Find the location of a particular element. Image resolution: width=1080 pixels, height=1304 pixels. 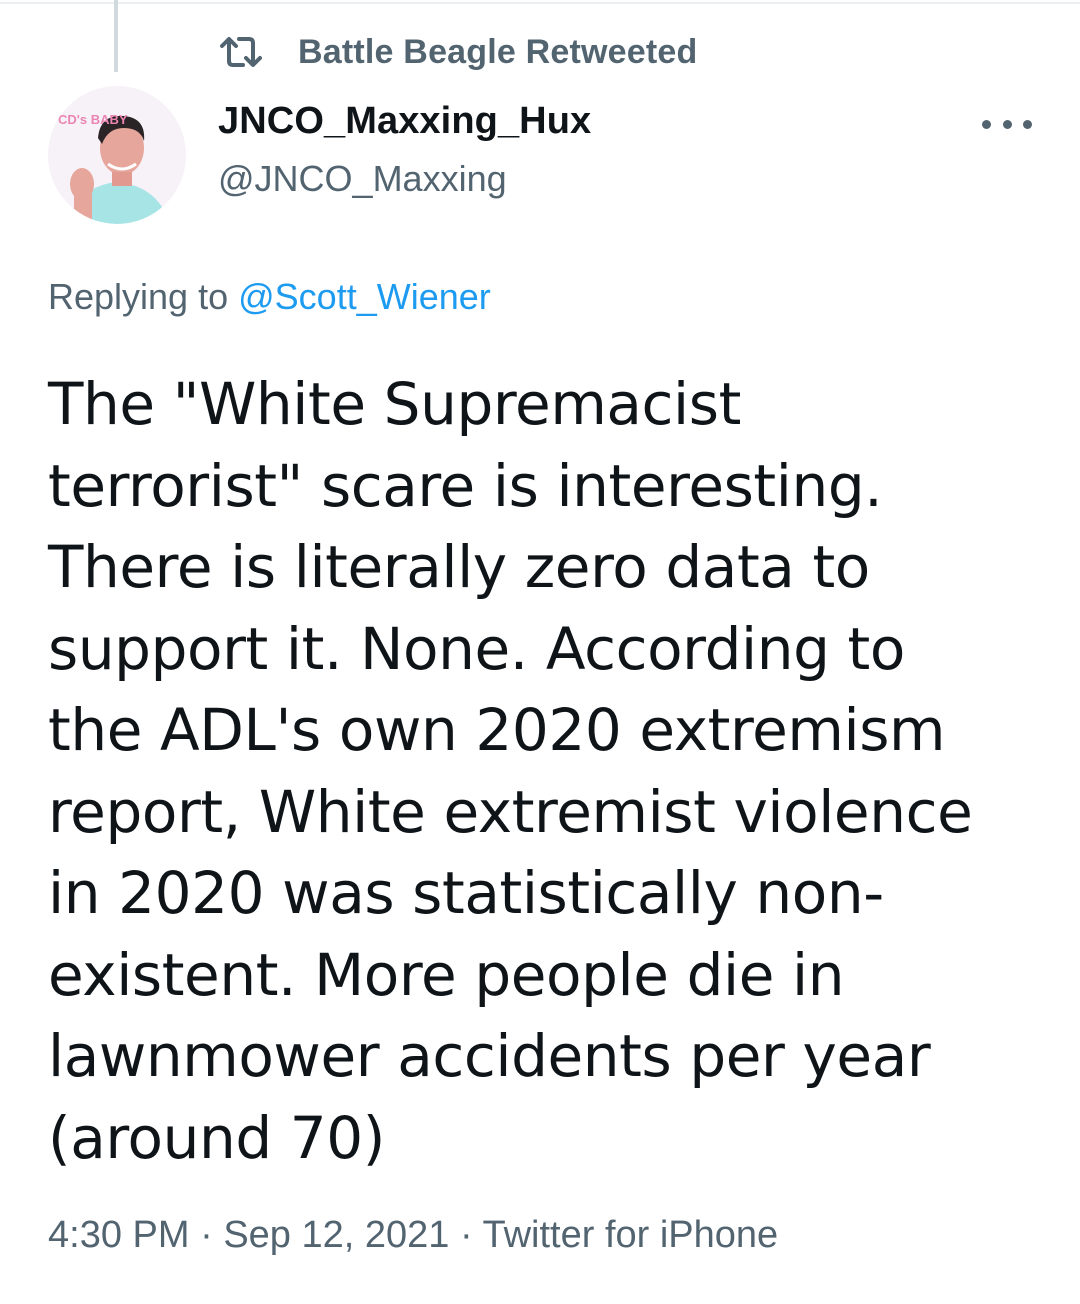

tweet-date: Sep 12, 2021 is located at coordinates (336, 1235).